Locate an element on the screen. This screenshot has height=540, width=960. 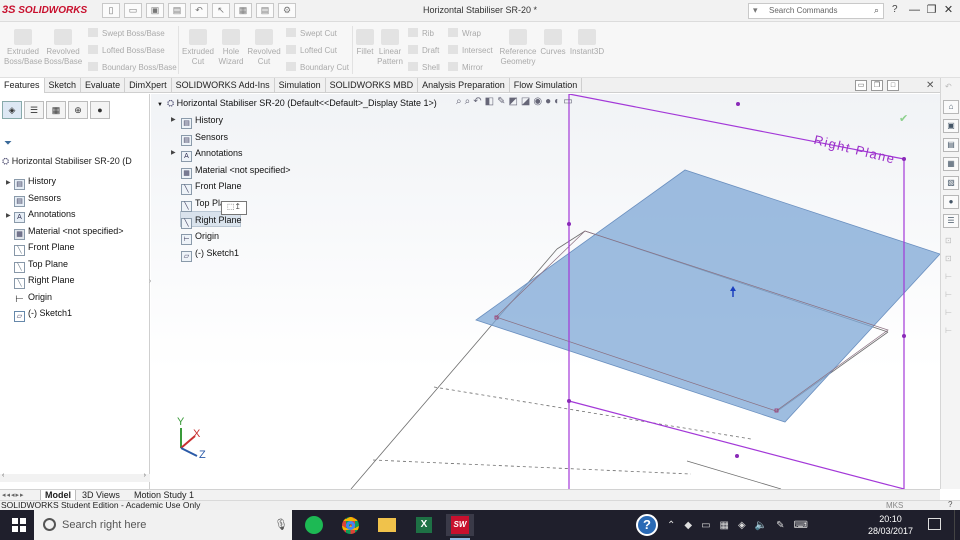
task-pane-back-icon: ↶ is located at coordinates (950, 87).